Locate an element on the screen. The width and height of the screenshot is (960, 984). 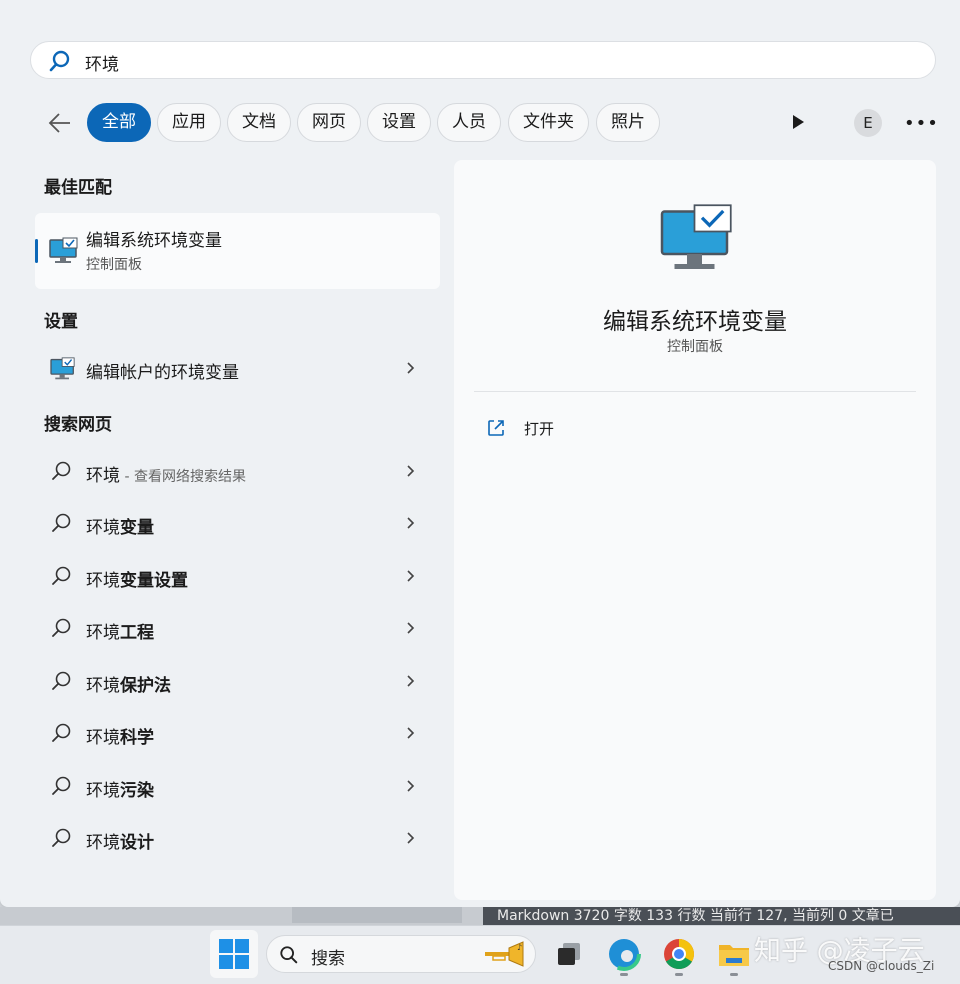
filter-apps: 应用 is located at coordinates (189, 122).